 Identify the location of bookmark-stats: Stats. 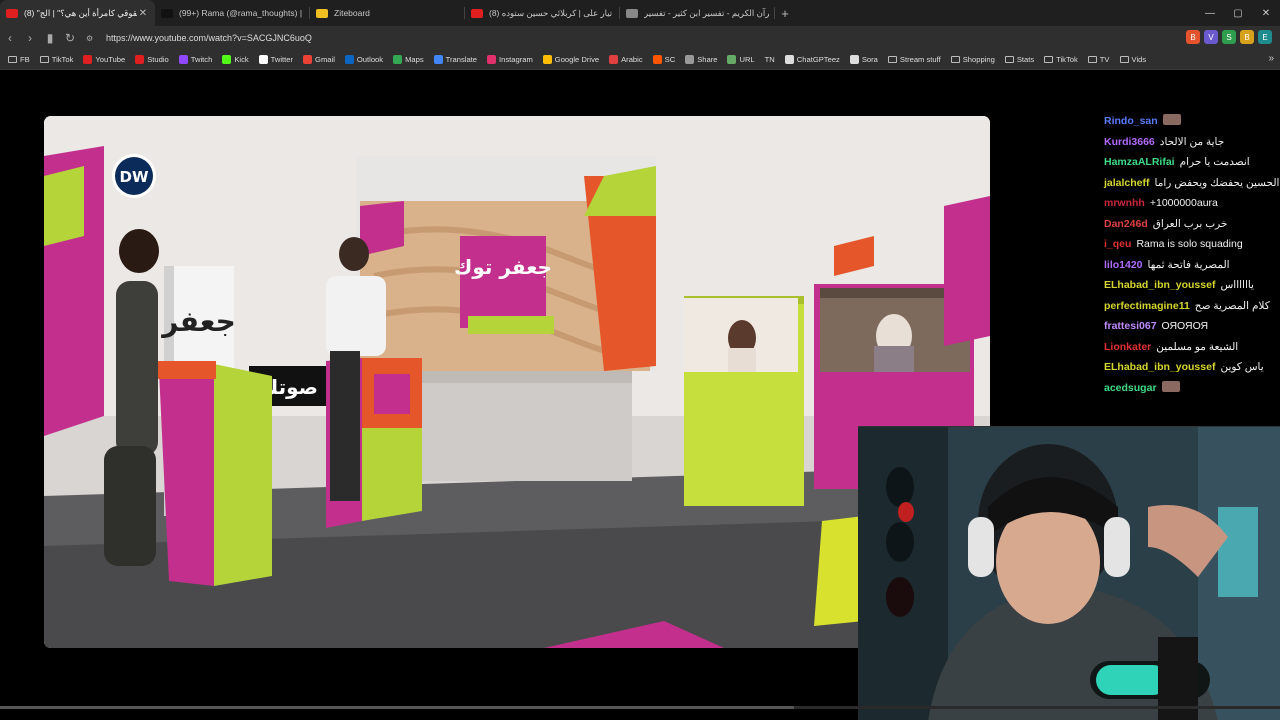
(1019, 59).